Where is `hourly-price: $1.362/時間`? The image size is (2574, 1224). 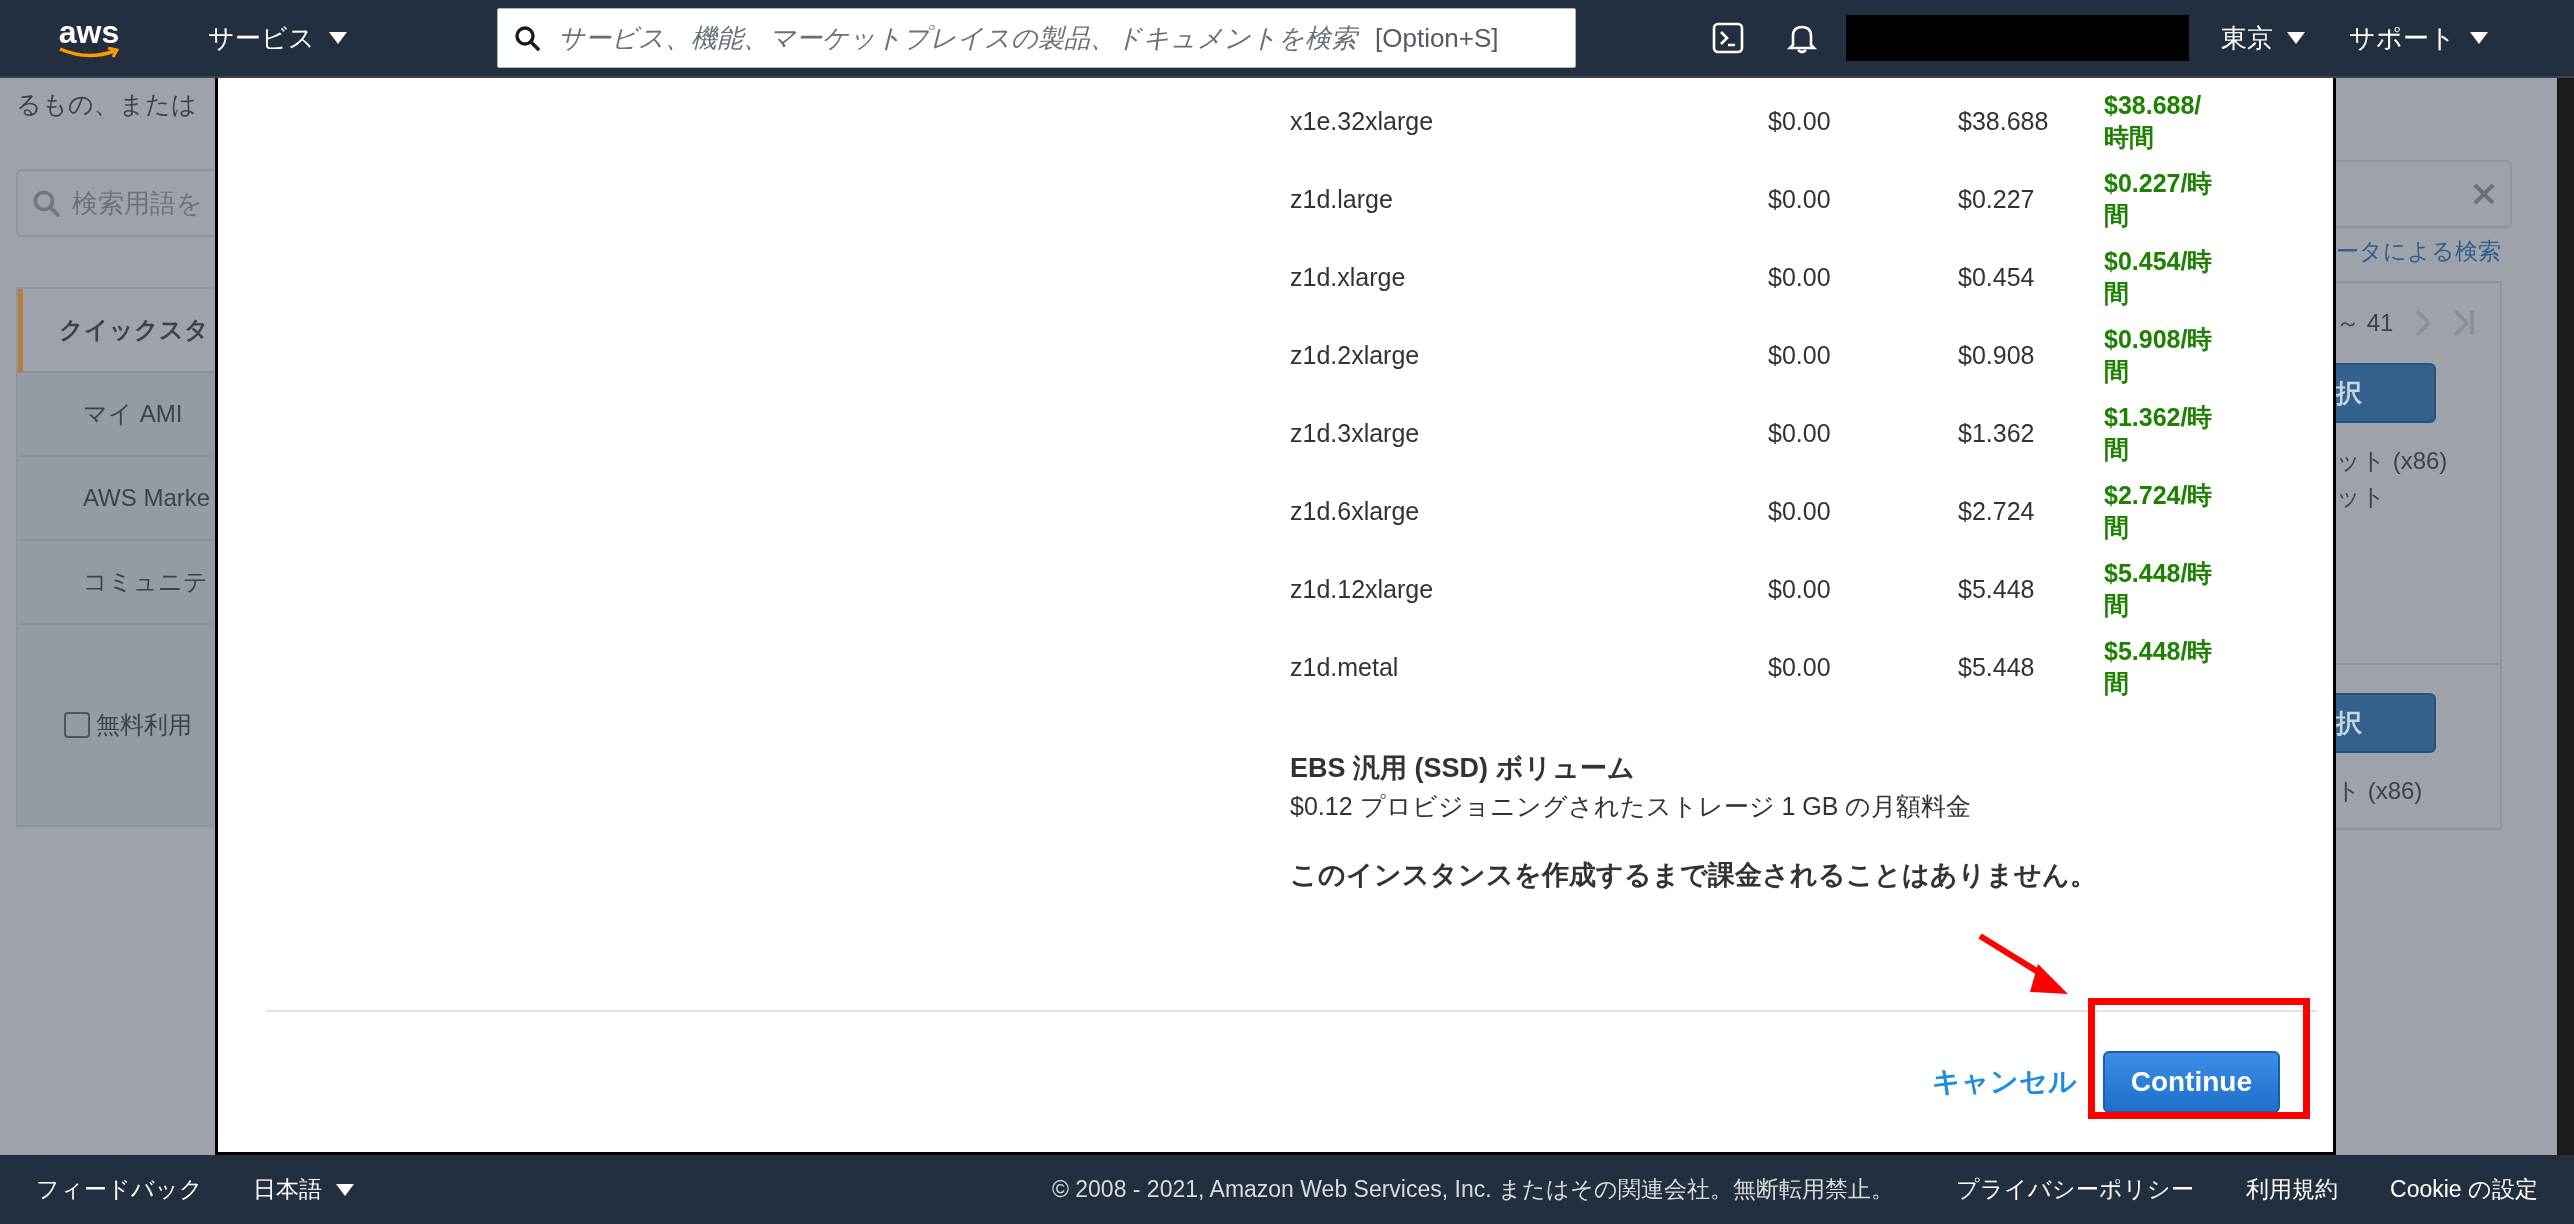 hourly-price: $1.362/時間 is located at coordinates (2159, 433).